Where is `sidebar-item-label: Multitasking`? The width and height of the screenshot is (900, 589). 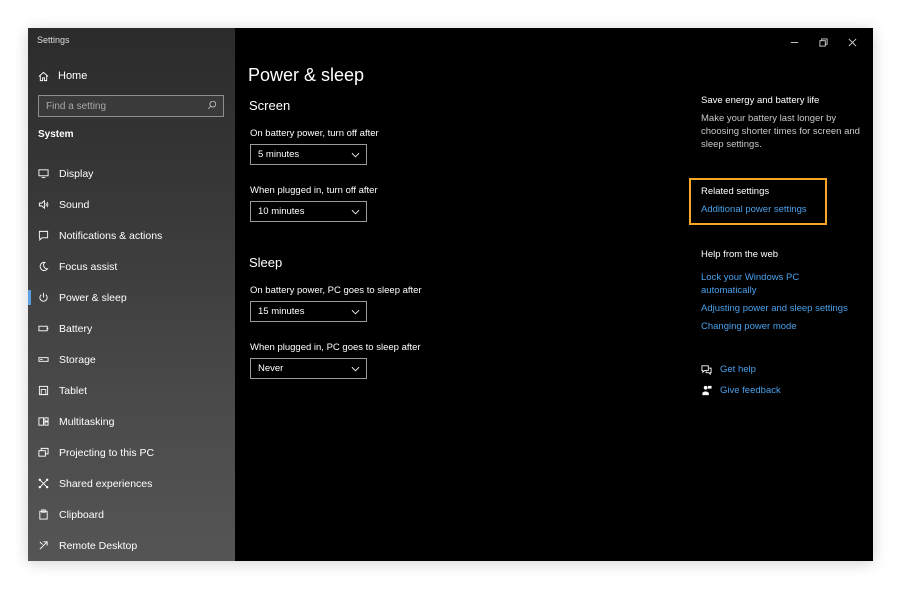
sidebar-item-label: Multitasking is located at coordinates (87, 421).